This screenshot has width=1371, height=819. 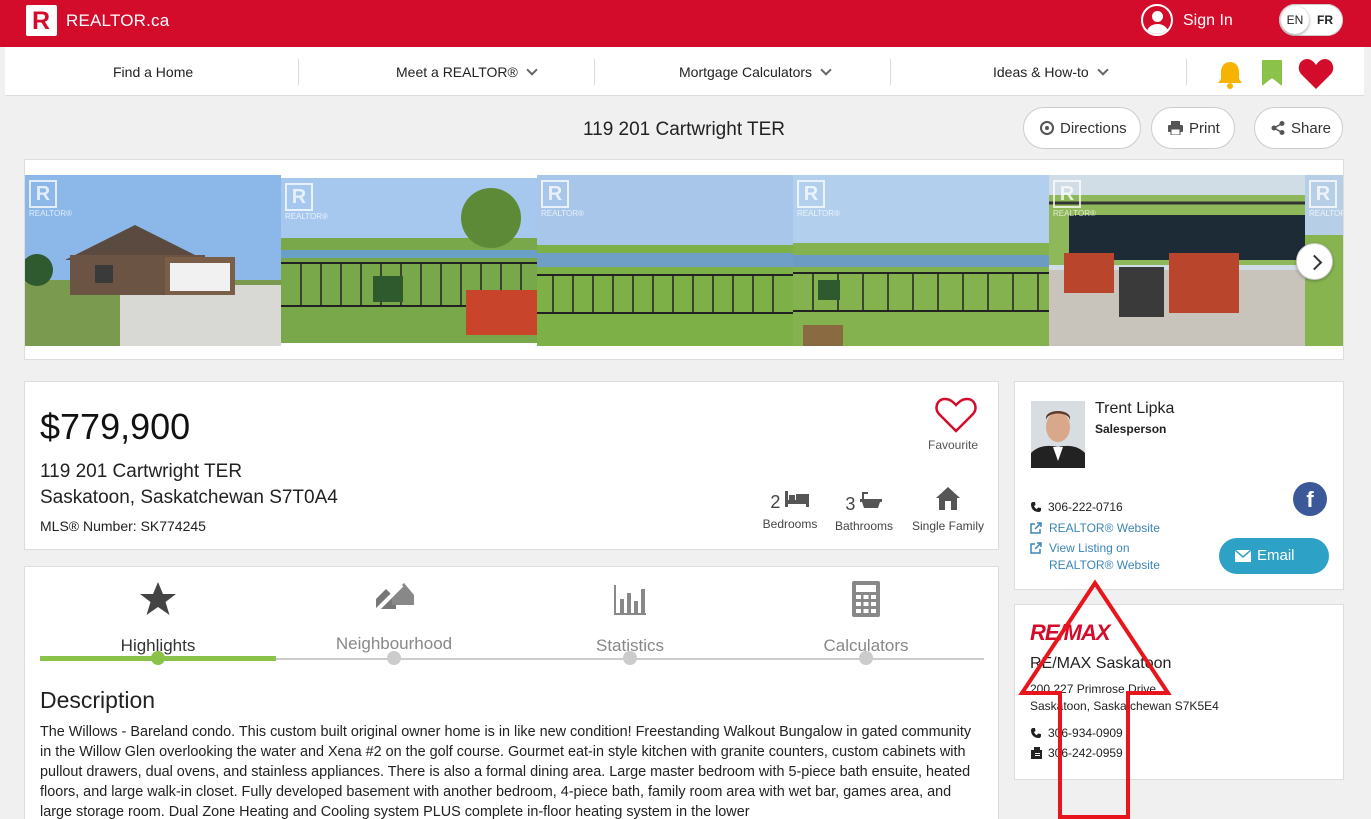 I want to click on heart-icon, so click(x=1316, y=74).